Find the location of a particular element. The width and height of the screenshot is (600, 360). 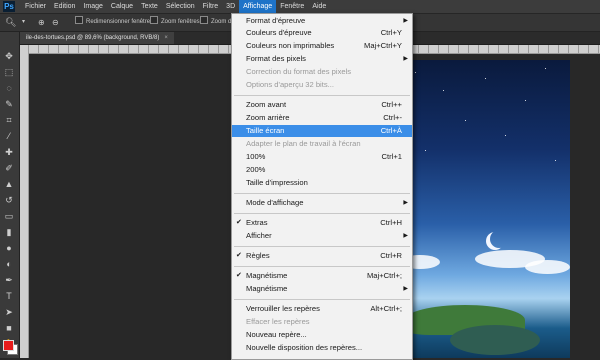

menu-item-label: Zoom avant is located at coordinates (266, 104).